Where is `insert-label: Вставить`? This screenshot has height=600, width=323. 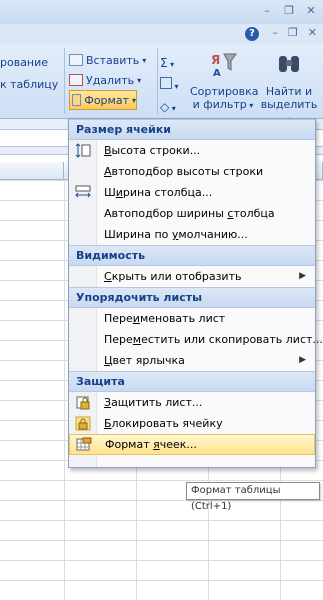
insert-label: Вставить is located at coordinates (113, 60).